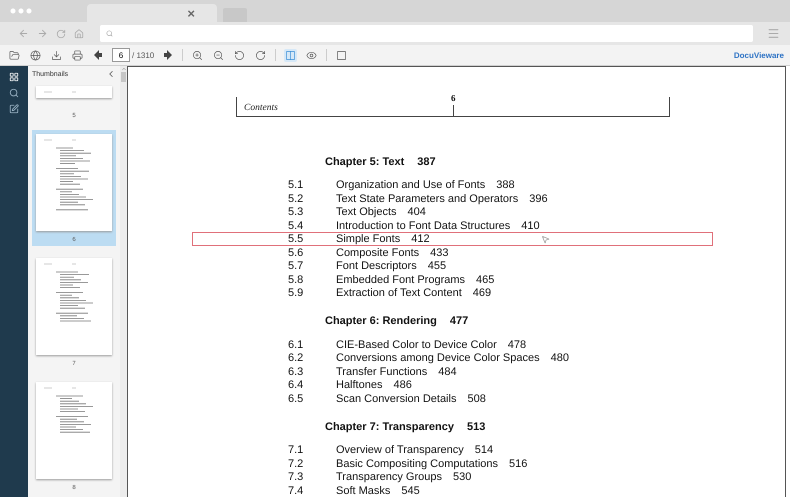  What do you see at coordinates (381, 321) in the screenshot?
I see `chapter-title: Chapter 6: Rendering` at bounding box center [381, 321].